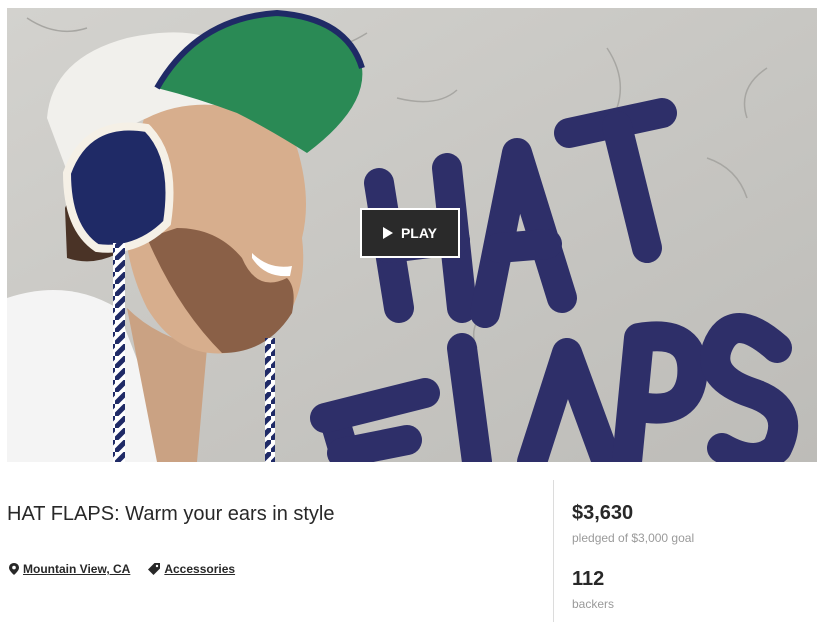 Image resolution: width=824 pixels, height=622 pixels. Describe the element at coordinates (387, 233) in the screenshot. I see `play-icon` at that location.